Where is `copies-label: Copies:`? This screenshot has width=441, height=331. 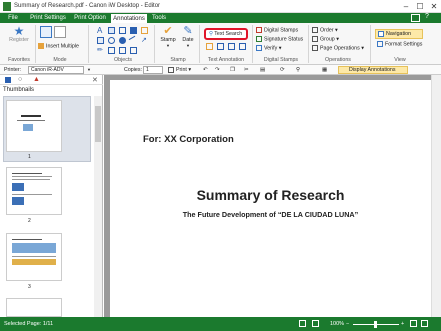 copies-label: Copies: is located at coordinates (133, 70).